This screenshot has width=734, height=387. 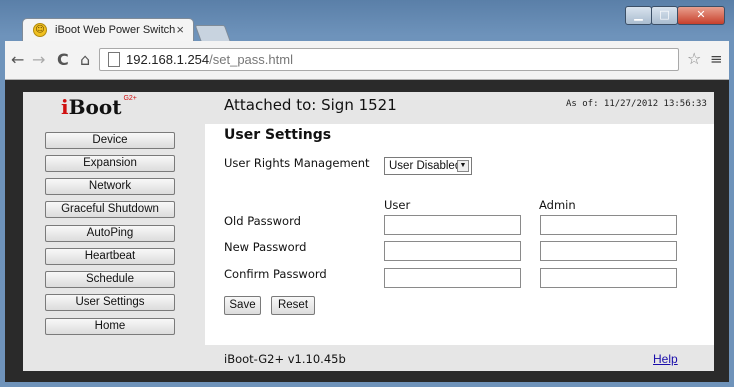 What do you see at coordinates (275, 274) in the screenshot?
I see `confirm-password-label: Confirm Password` at bounding box center [275, 274].